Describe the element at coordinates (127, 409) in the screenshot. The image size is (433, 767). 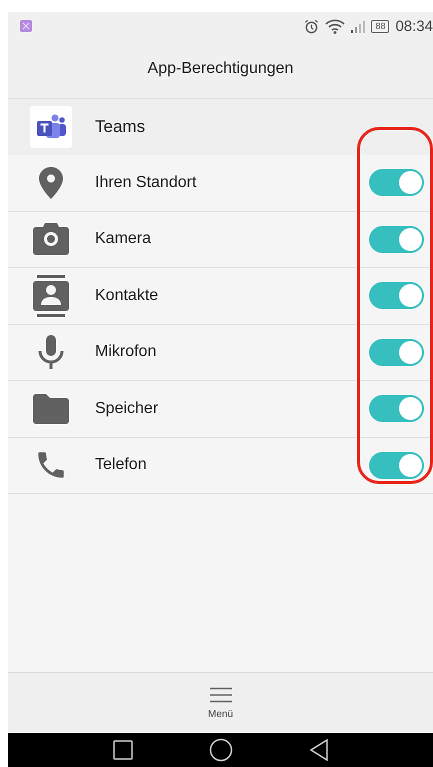
I see `permission-label: Speicher` at that location.